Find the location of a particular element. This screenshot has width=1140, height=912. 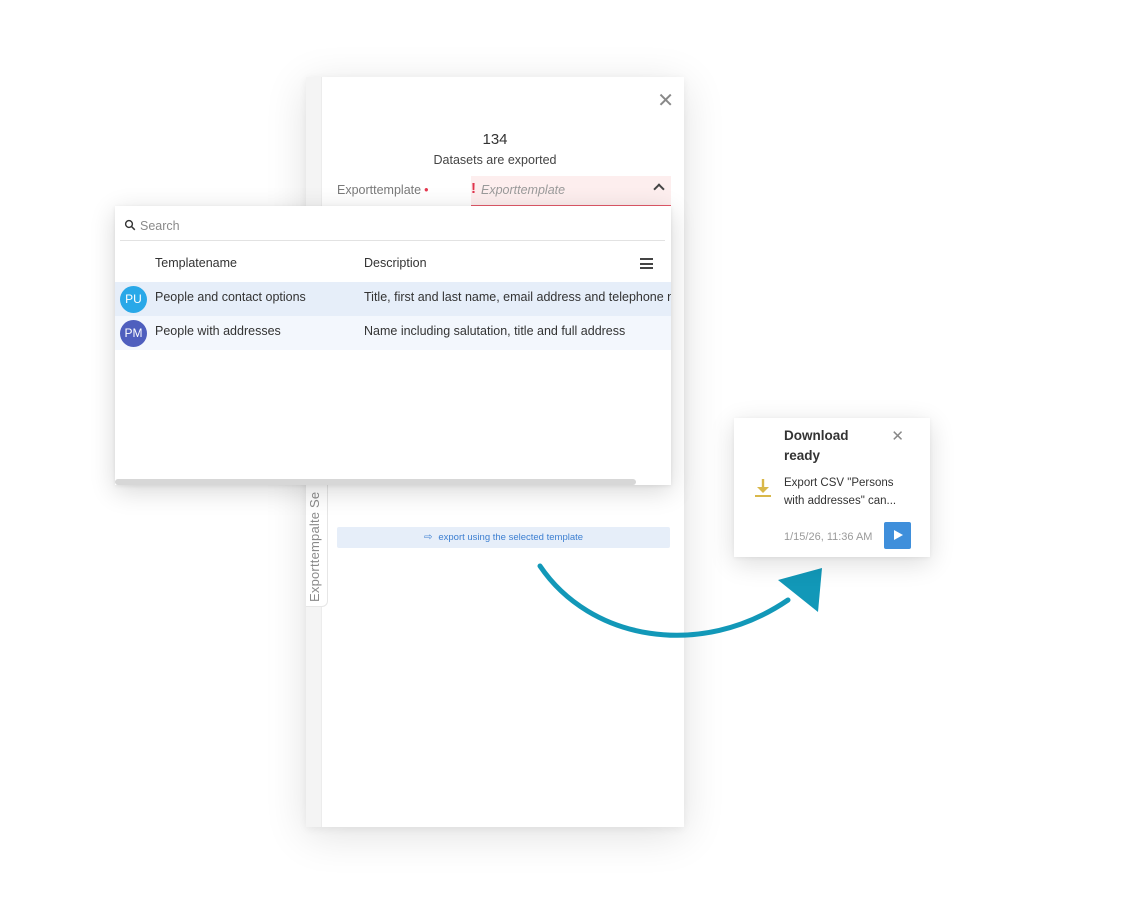

export-button: ⇨ export using the selected template is located at coordinates (503, 537).